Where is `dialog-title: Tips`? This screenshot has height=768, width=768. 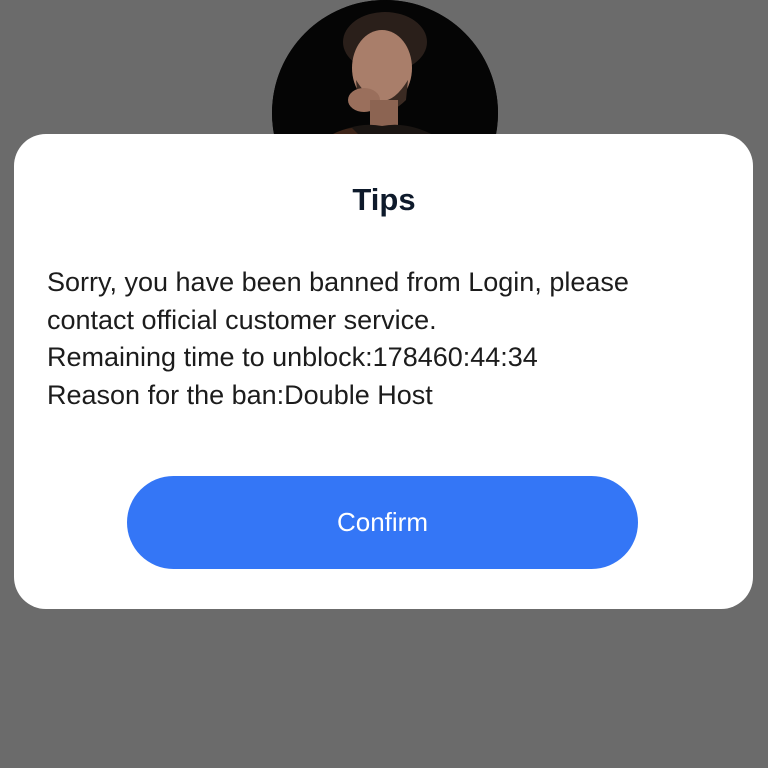
dialog-title: Tips is located at coordinates (384, 199).